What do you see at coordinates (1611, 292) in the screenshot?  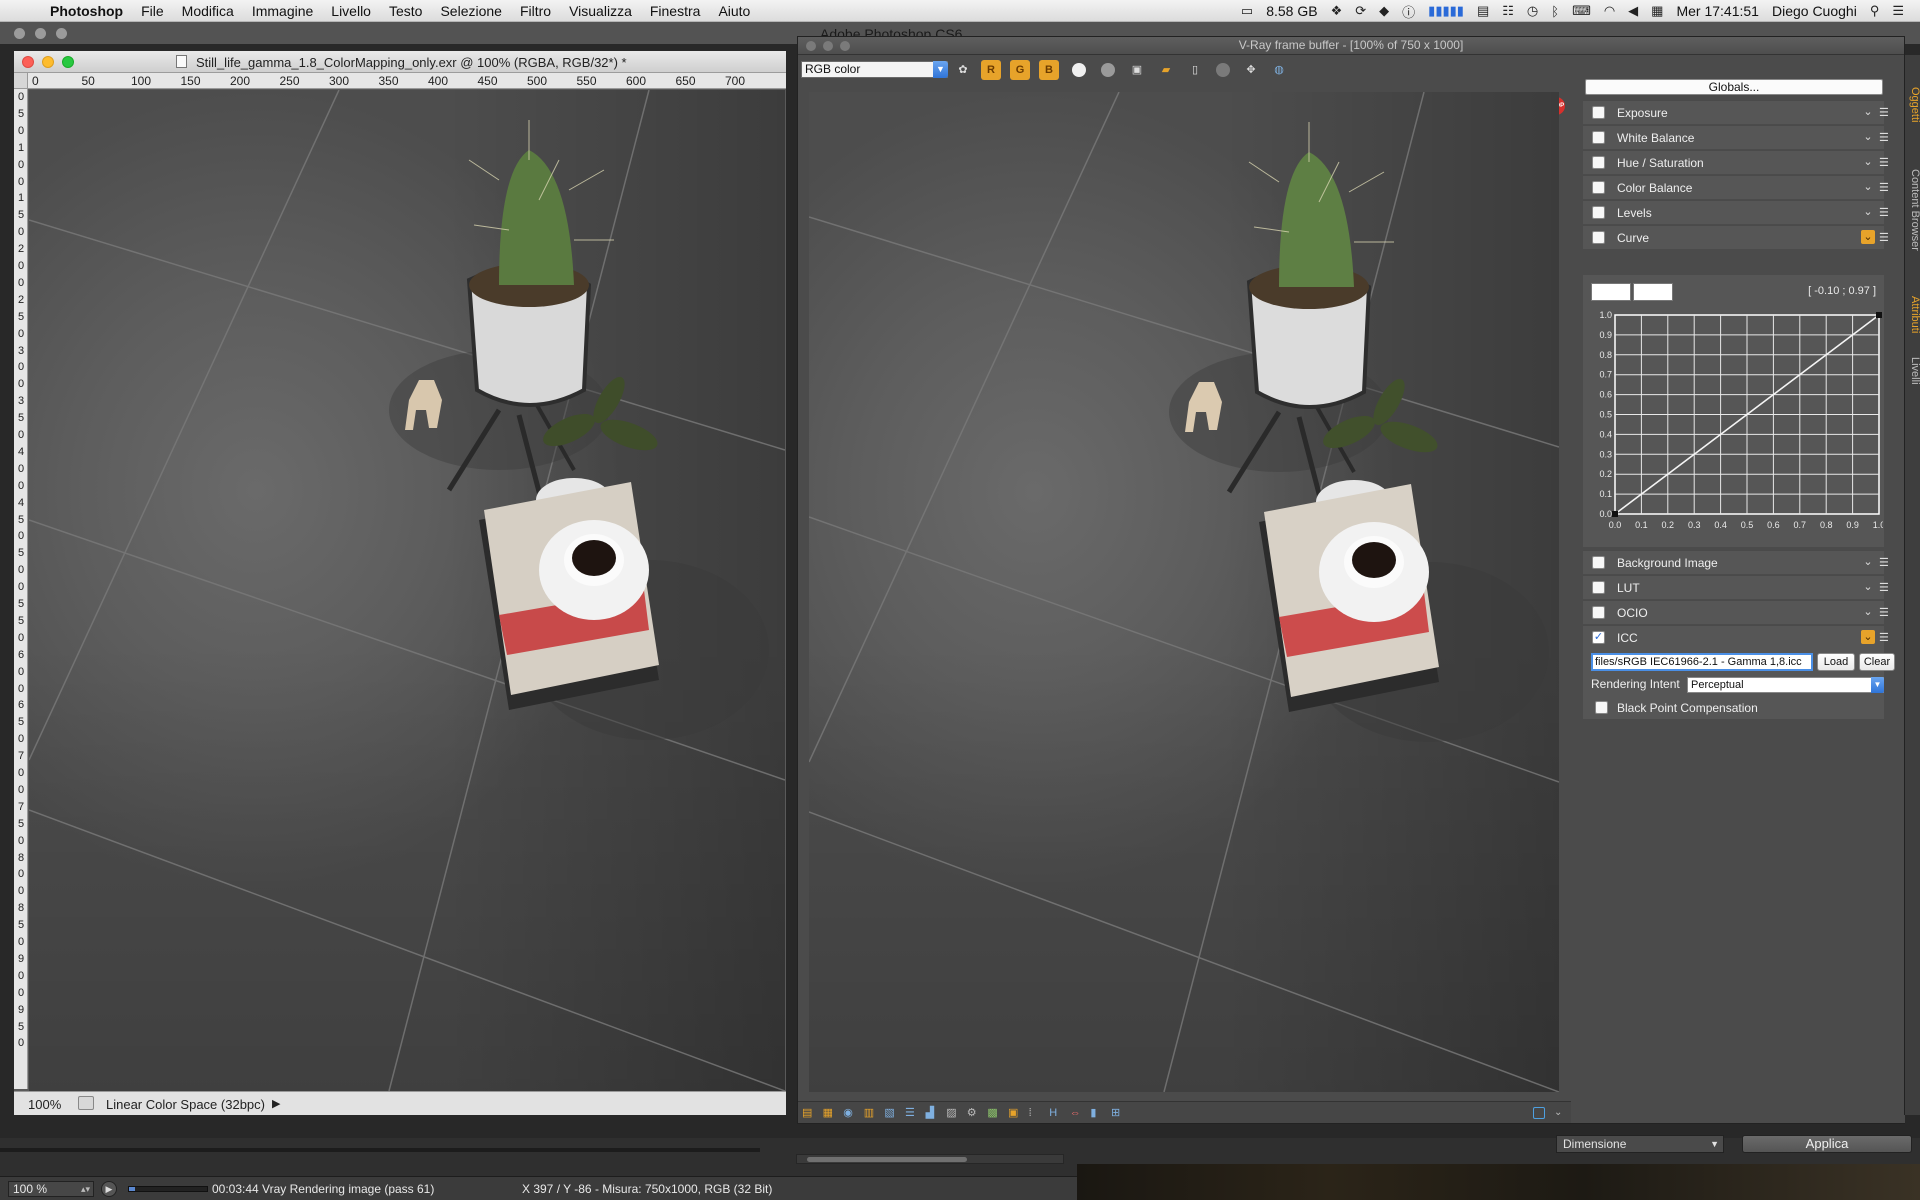 I see `curve-swatch-left` at bounding box center [1611, 292].